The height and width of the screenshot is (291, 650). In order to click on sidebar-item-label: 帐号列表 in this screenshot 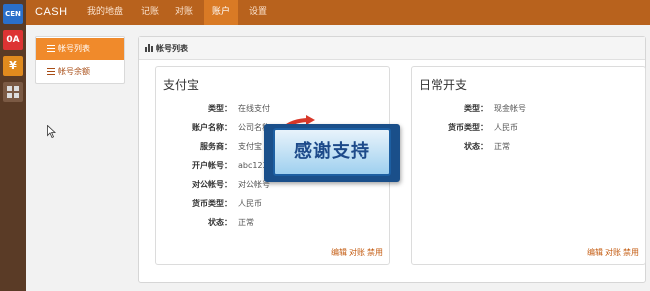, I will do `click(74, 48)`.